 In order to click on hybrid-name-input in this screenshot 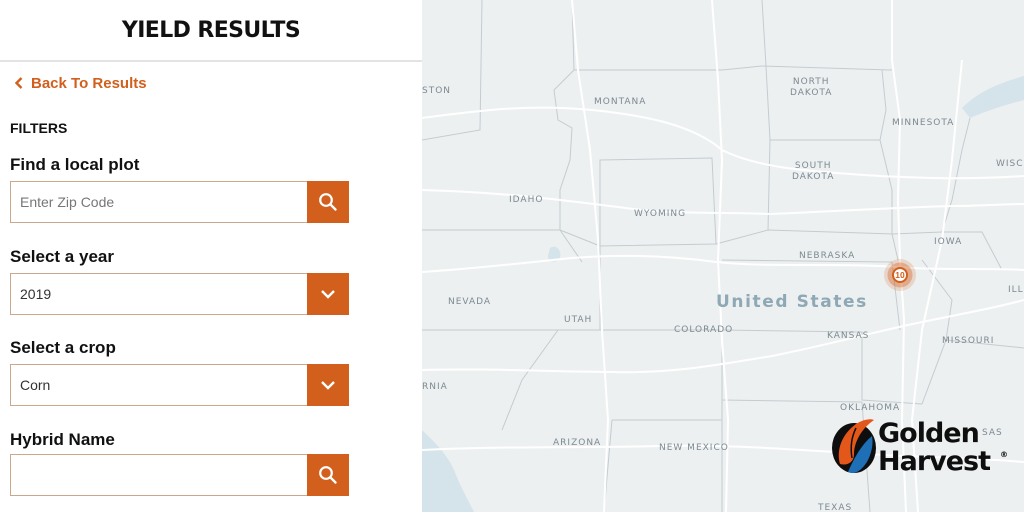, I will do `click(159, 475)`.